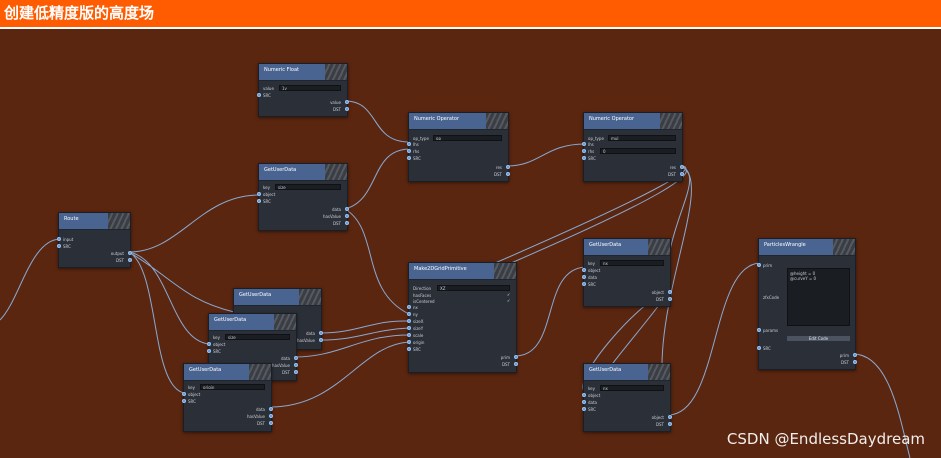 This screenshot has height=458, width=941. I want to click on direction-select: XZ, so click(473, 288).